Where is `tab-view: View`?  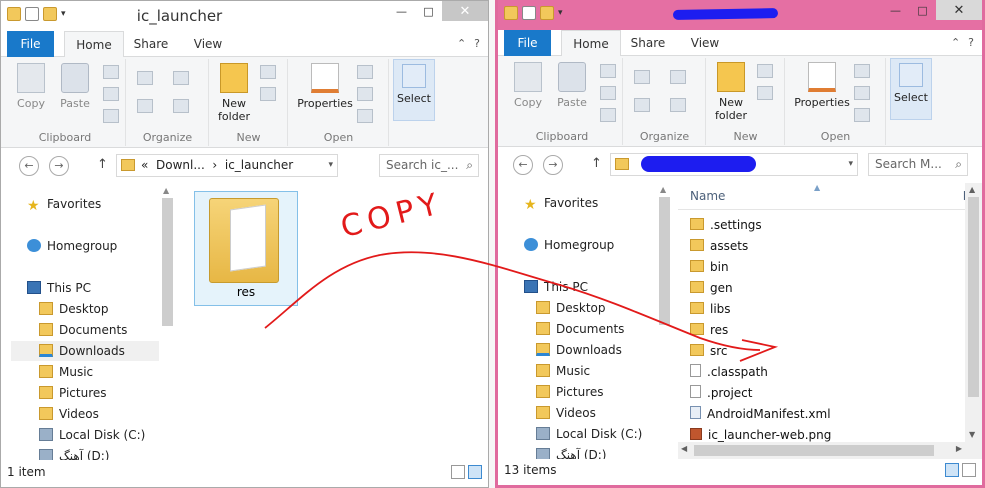
tab-view: View is located at coordinates (705, 43).